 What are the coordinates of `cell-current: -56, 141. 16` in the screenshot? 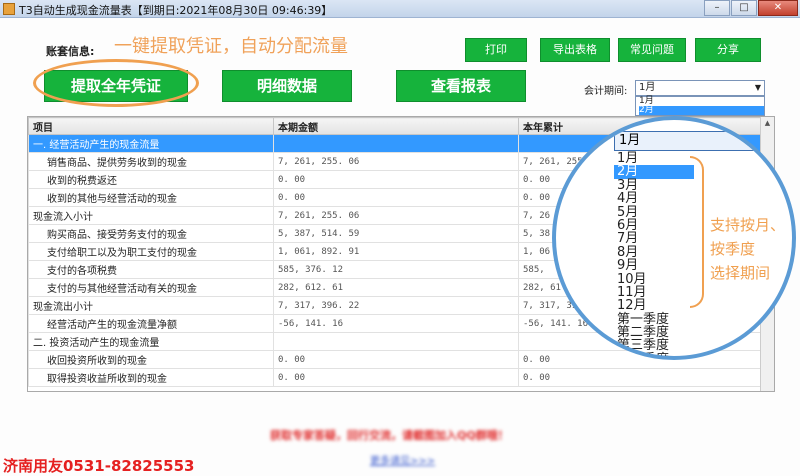 It's located at (396, 323).